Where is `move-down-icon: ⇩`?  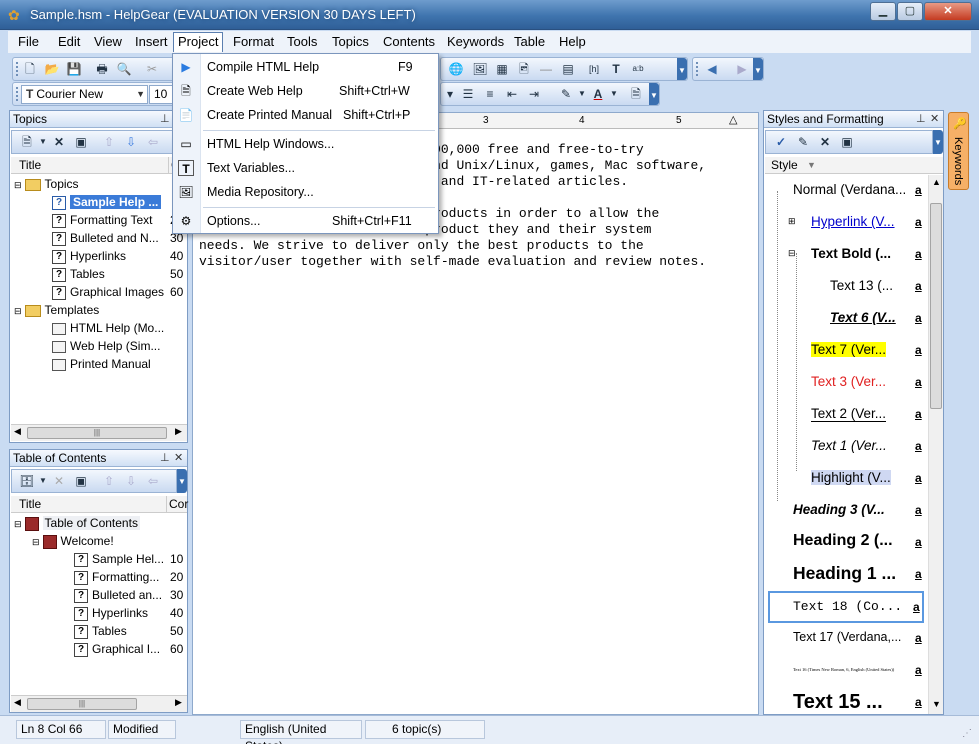 move-down-icon: ⇩ is located at coordinates (131, 142).